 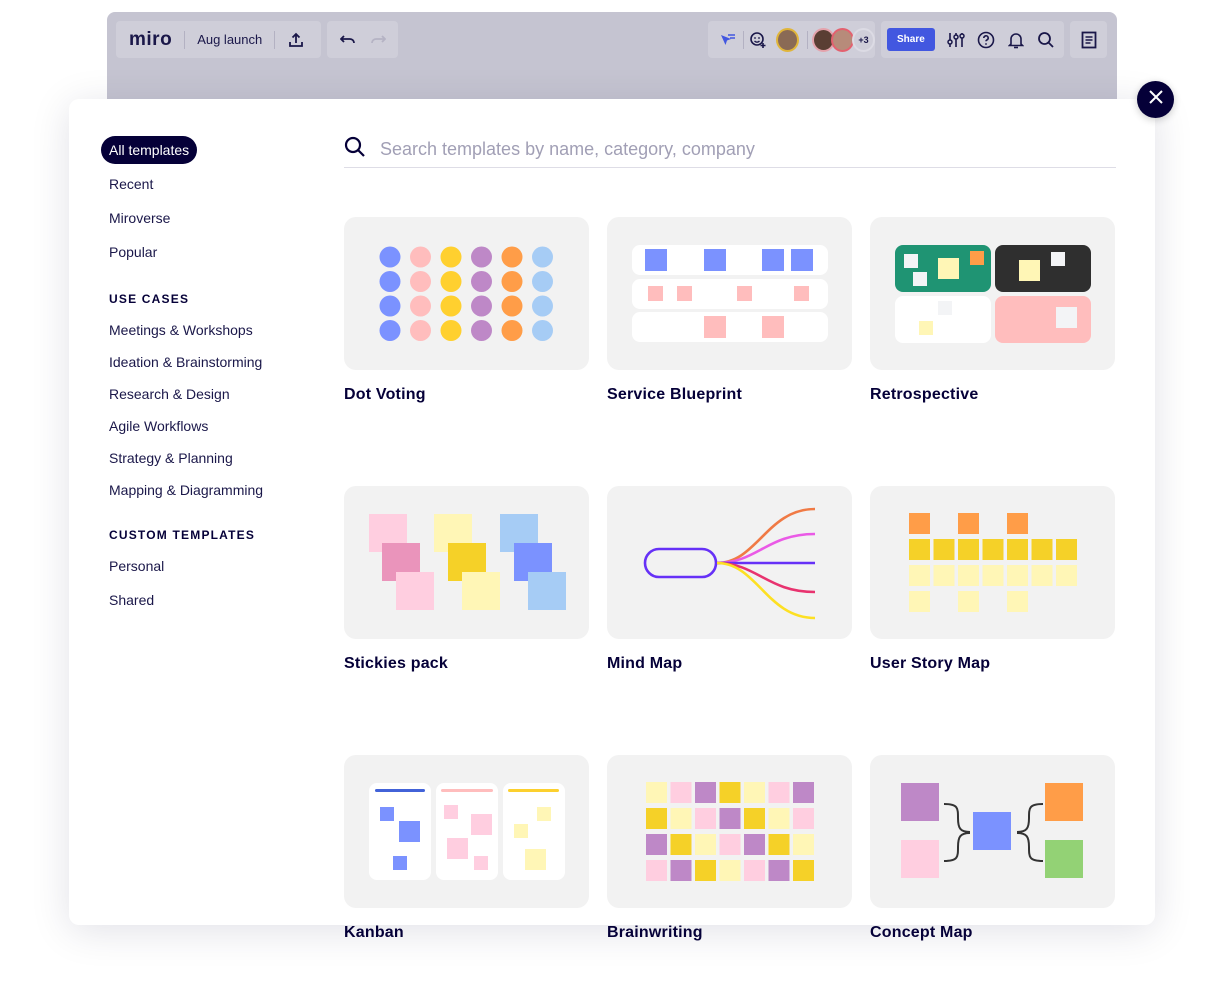 What do you see at coordinates (149, 299) in the screenshot?
I see `use-cases-heading: USE CASES` at bounding box center [149, 299].